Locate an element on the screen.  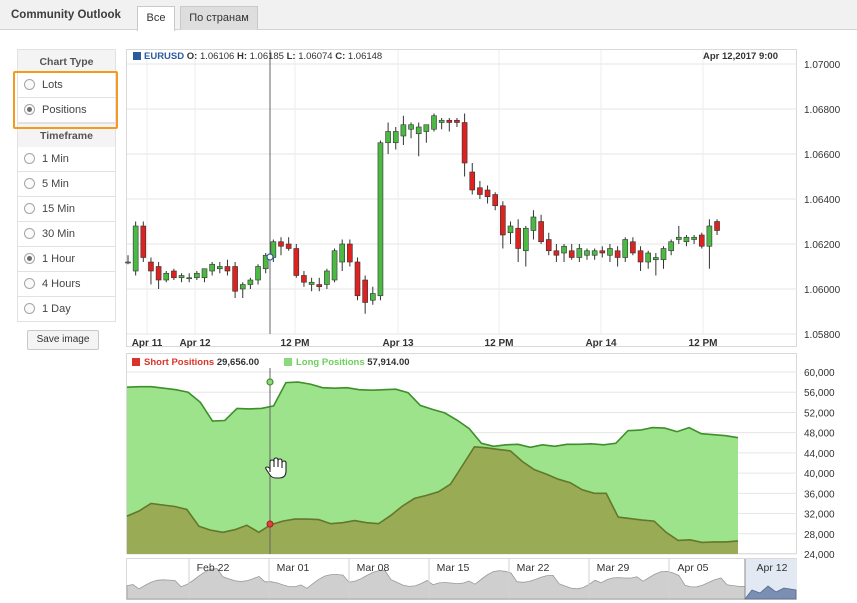
short-swatch is located at coordinates (136, 362).